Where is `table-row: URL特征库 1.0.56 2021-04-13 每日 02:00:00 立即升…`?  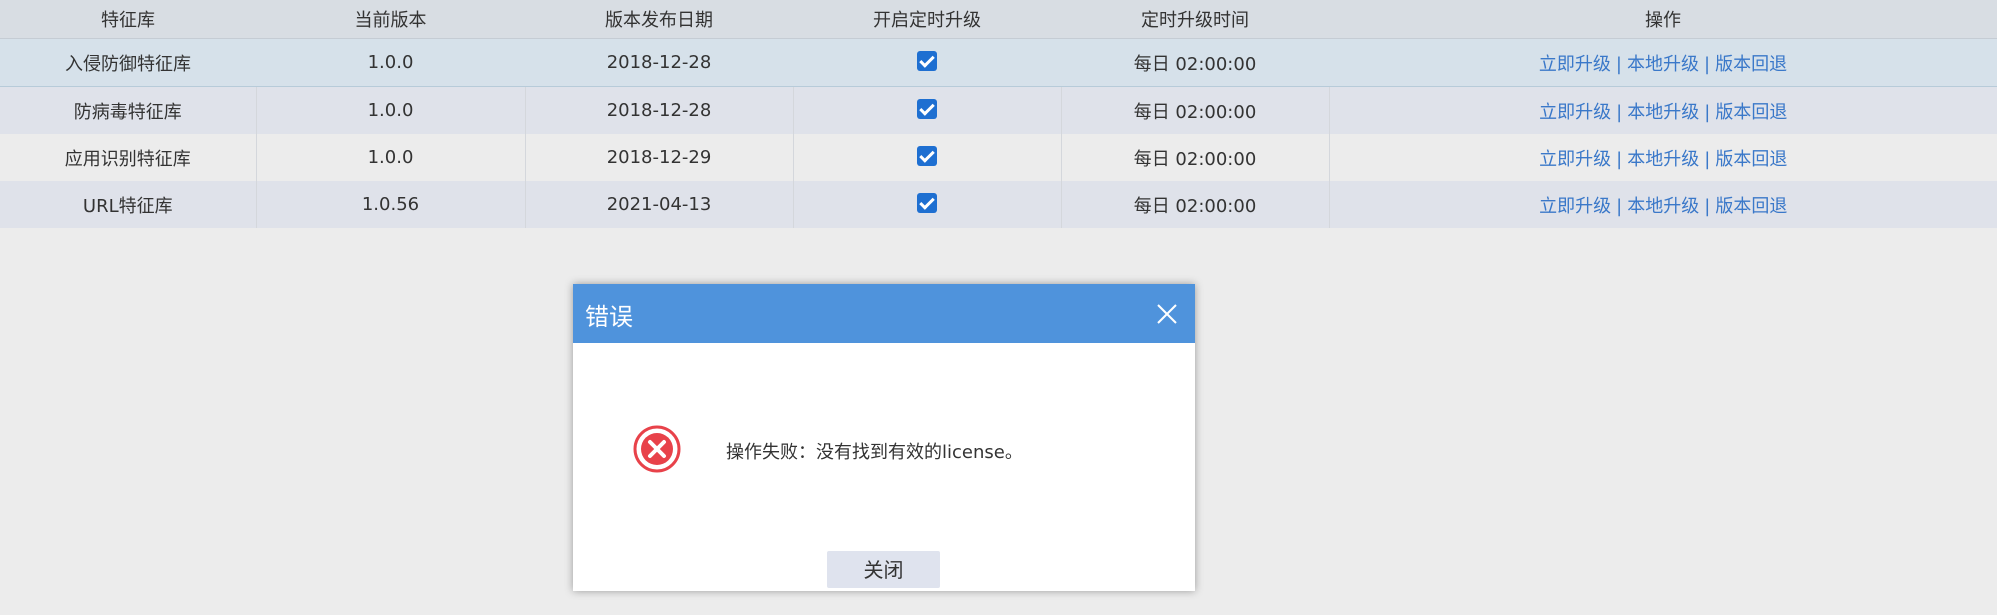
table-row: URL特征库 1.0.56 2021-04-13 每日 02:00:00 立即升… is located at coordinates (998, 204).